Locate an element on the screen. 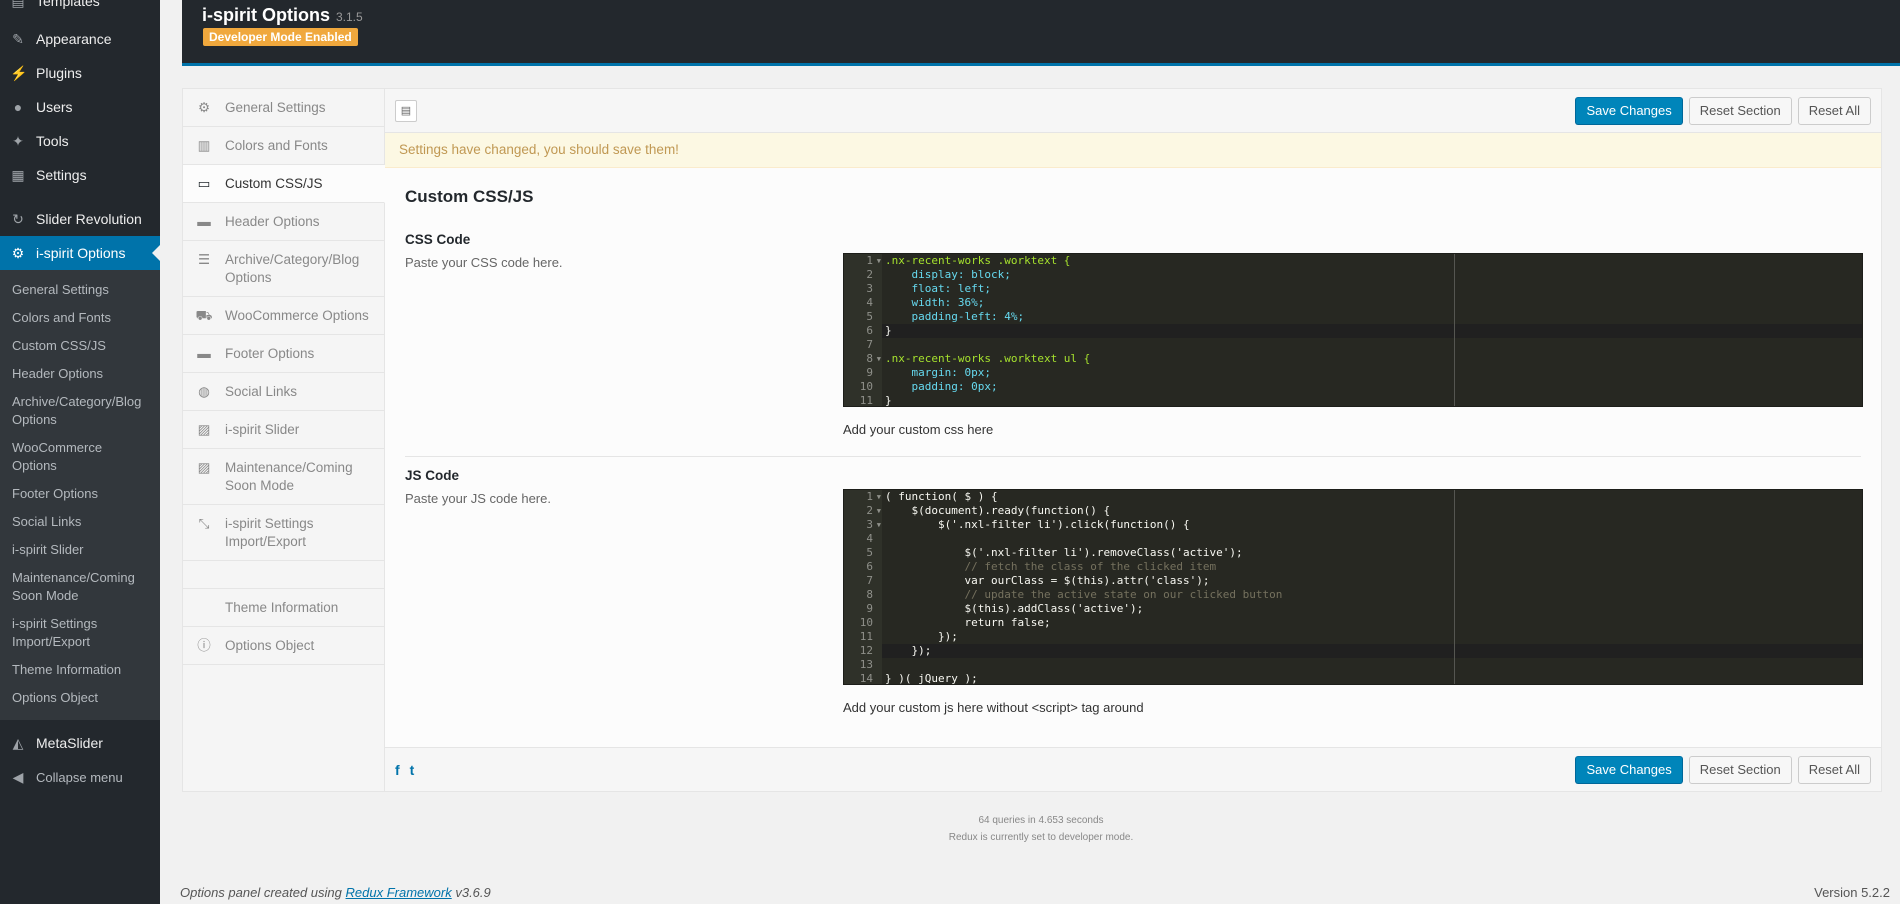 Image resolution: width=1900 pixels, height=904 pixels. wp-menu-templates: ▤ Templates is located at coordinates (80, 6).